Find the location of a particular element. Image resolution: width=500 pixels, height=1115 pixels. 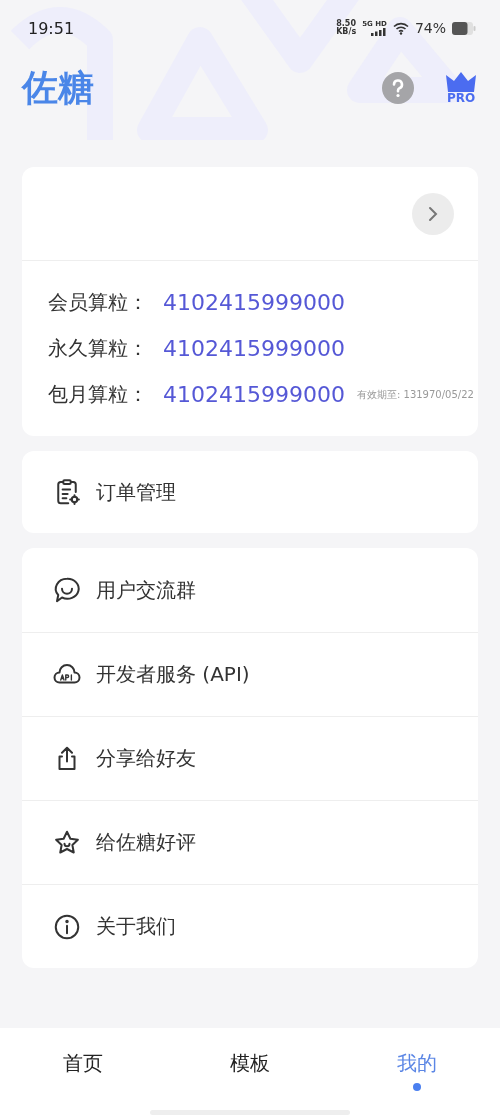

menu-item: 关于我们 is located at coordinates (250, 926).